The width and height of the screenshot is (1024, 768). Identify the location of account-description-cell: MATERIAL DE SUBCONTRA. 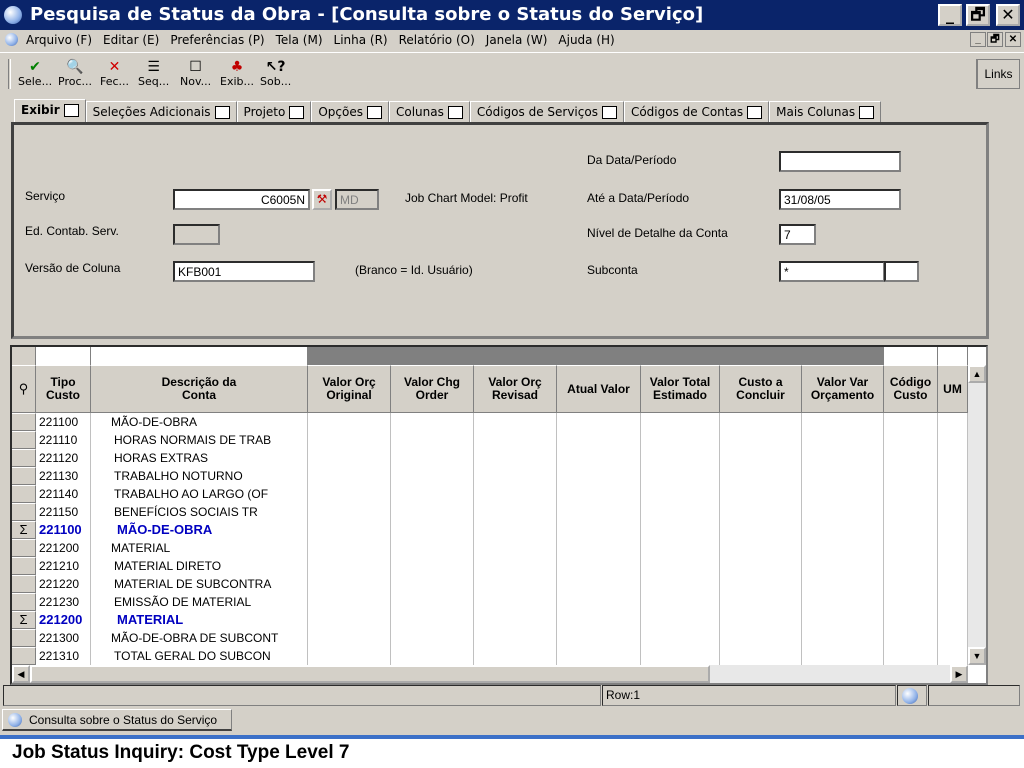
(199, 584).